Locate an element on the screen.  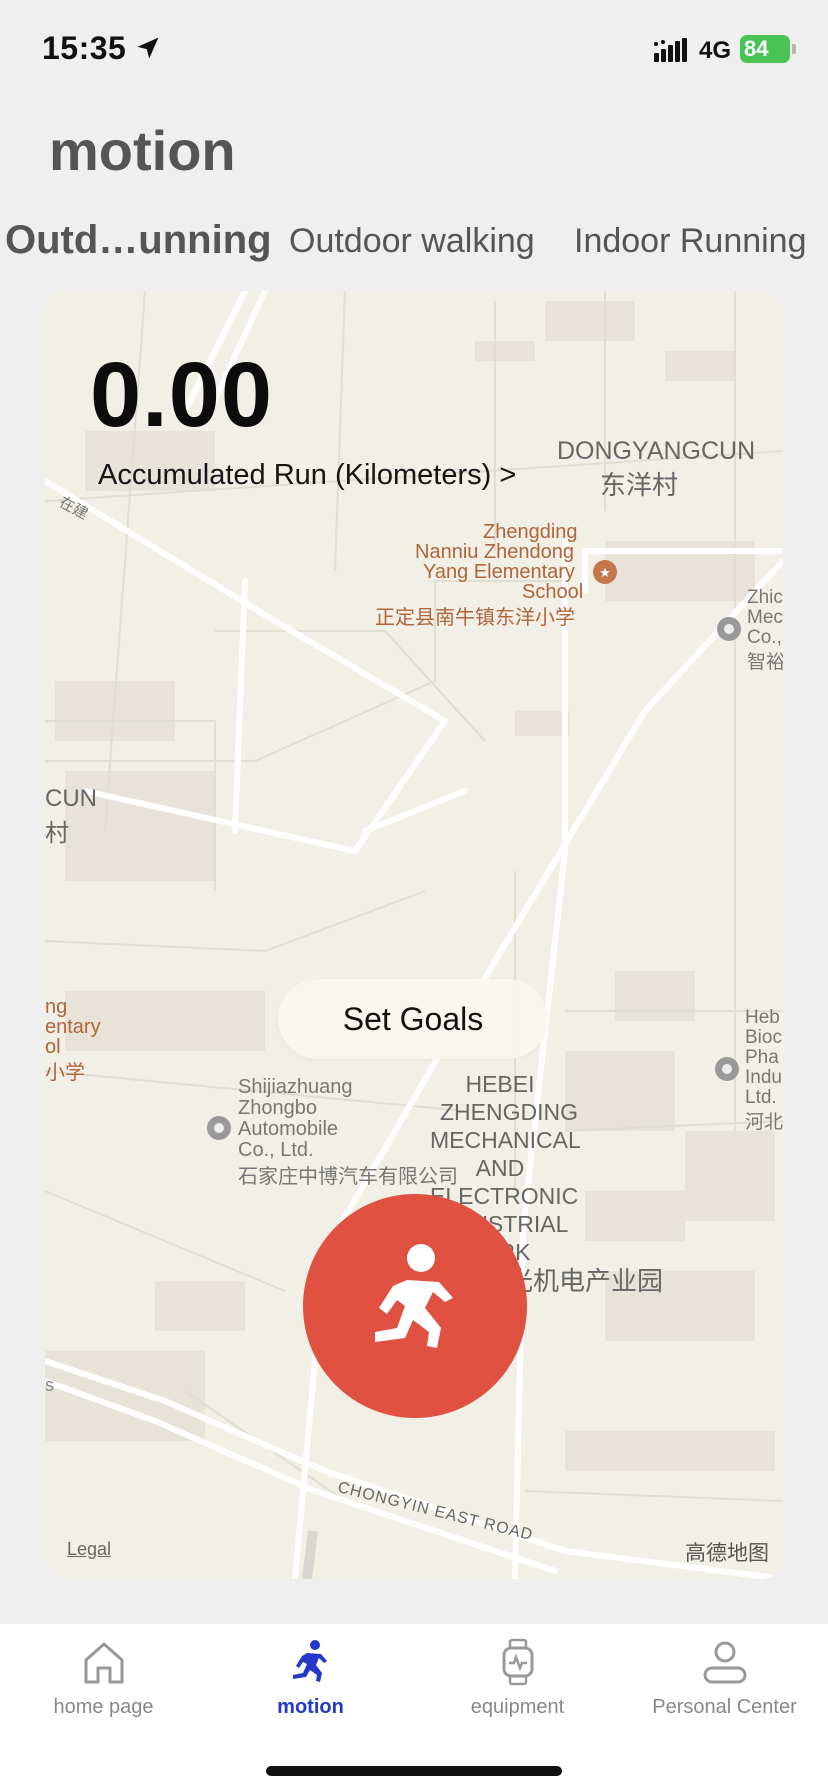
tabbar-personal-center-label: Personal Center is located at coordinates (724, 1707).